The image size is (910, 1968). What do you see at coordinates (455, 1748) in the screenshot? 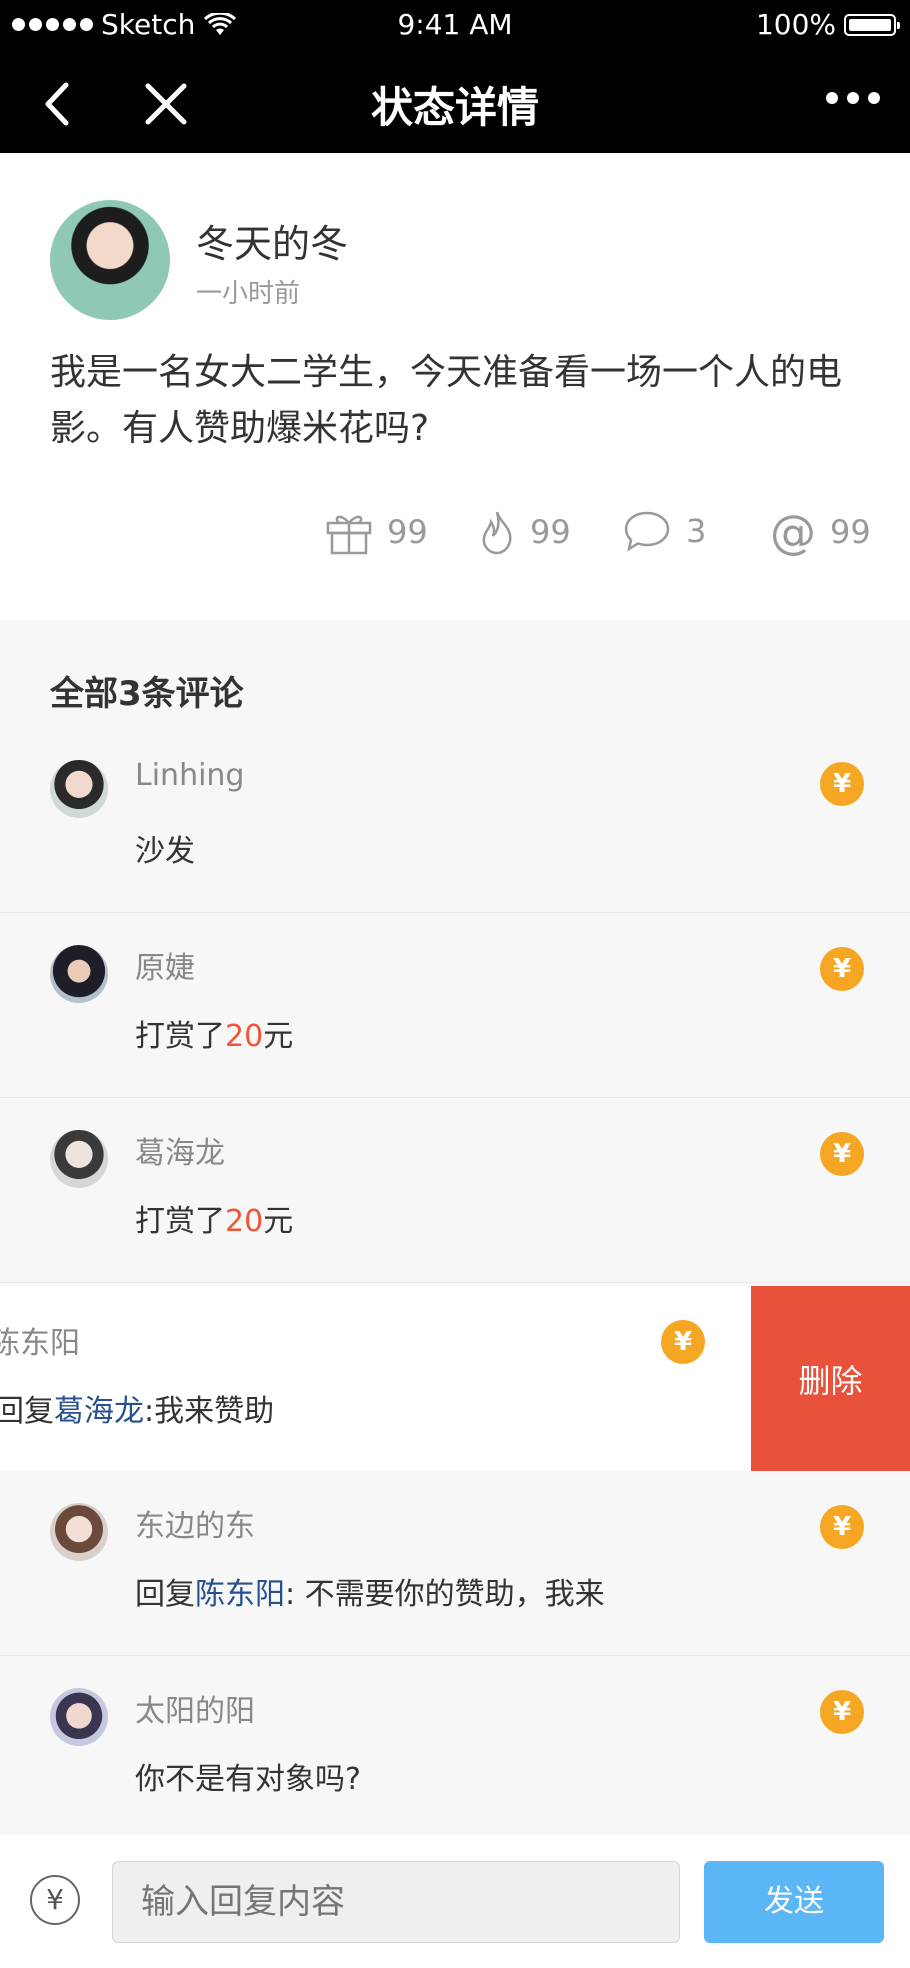
I see `comment-row: 太阳的阳 你不是有对象吗? ¥` at bounding box center [455, 1748].